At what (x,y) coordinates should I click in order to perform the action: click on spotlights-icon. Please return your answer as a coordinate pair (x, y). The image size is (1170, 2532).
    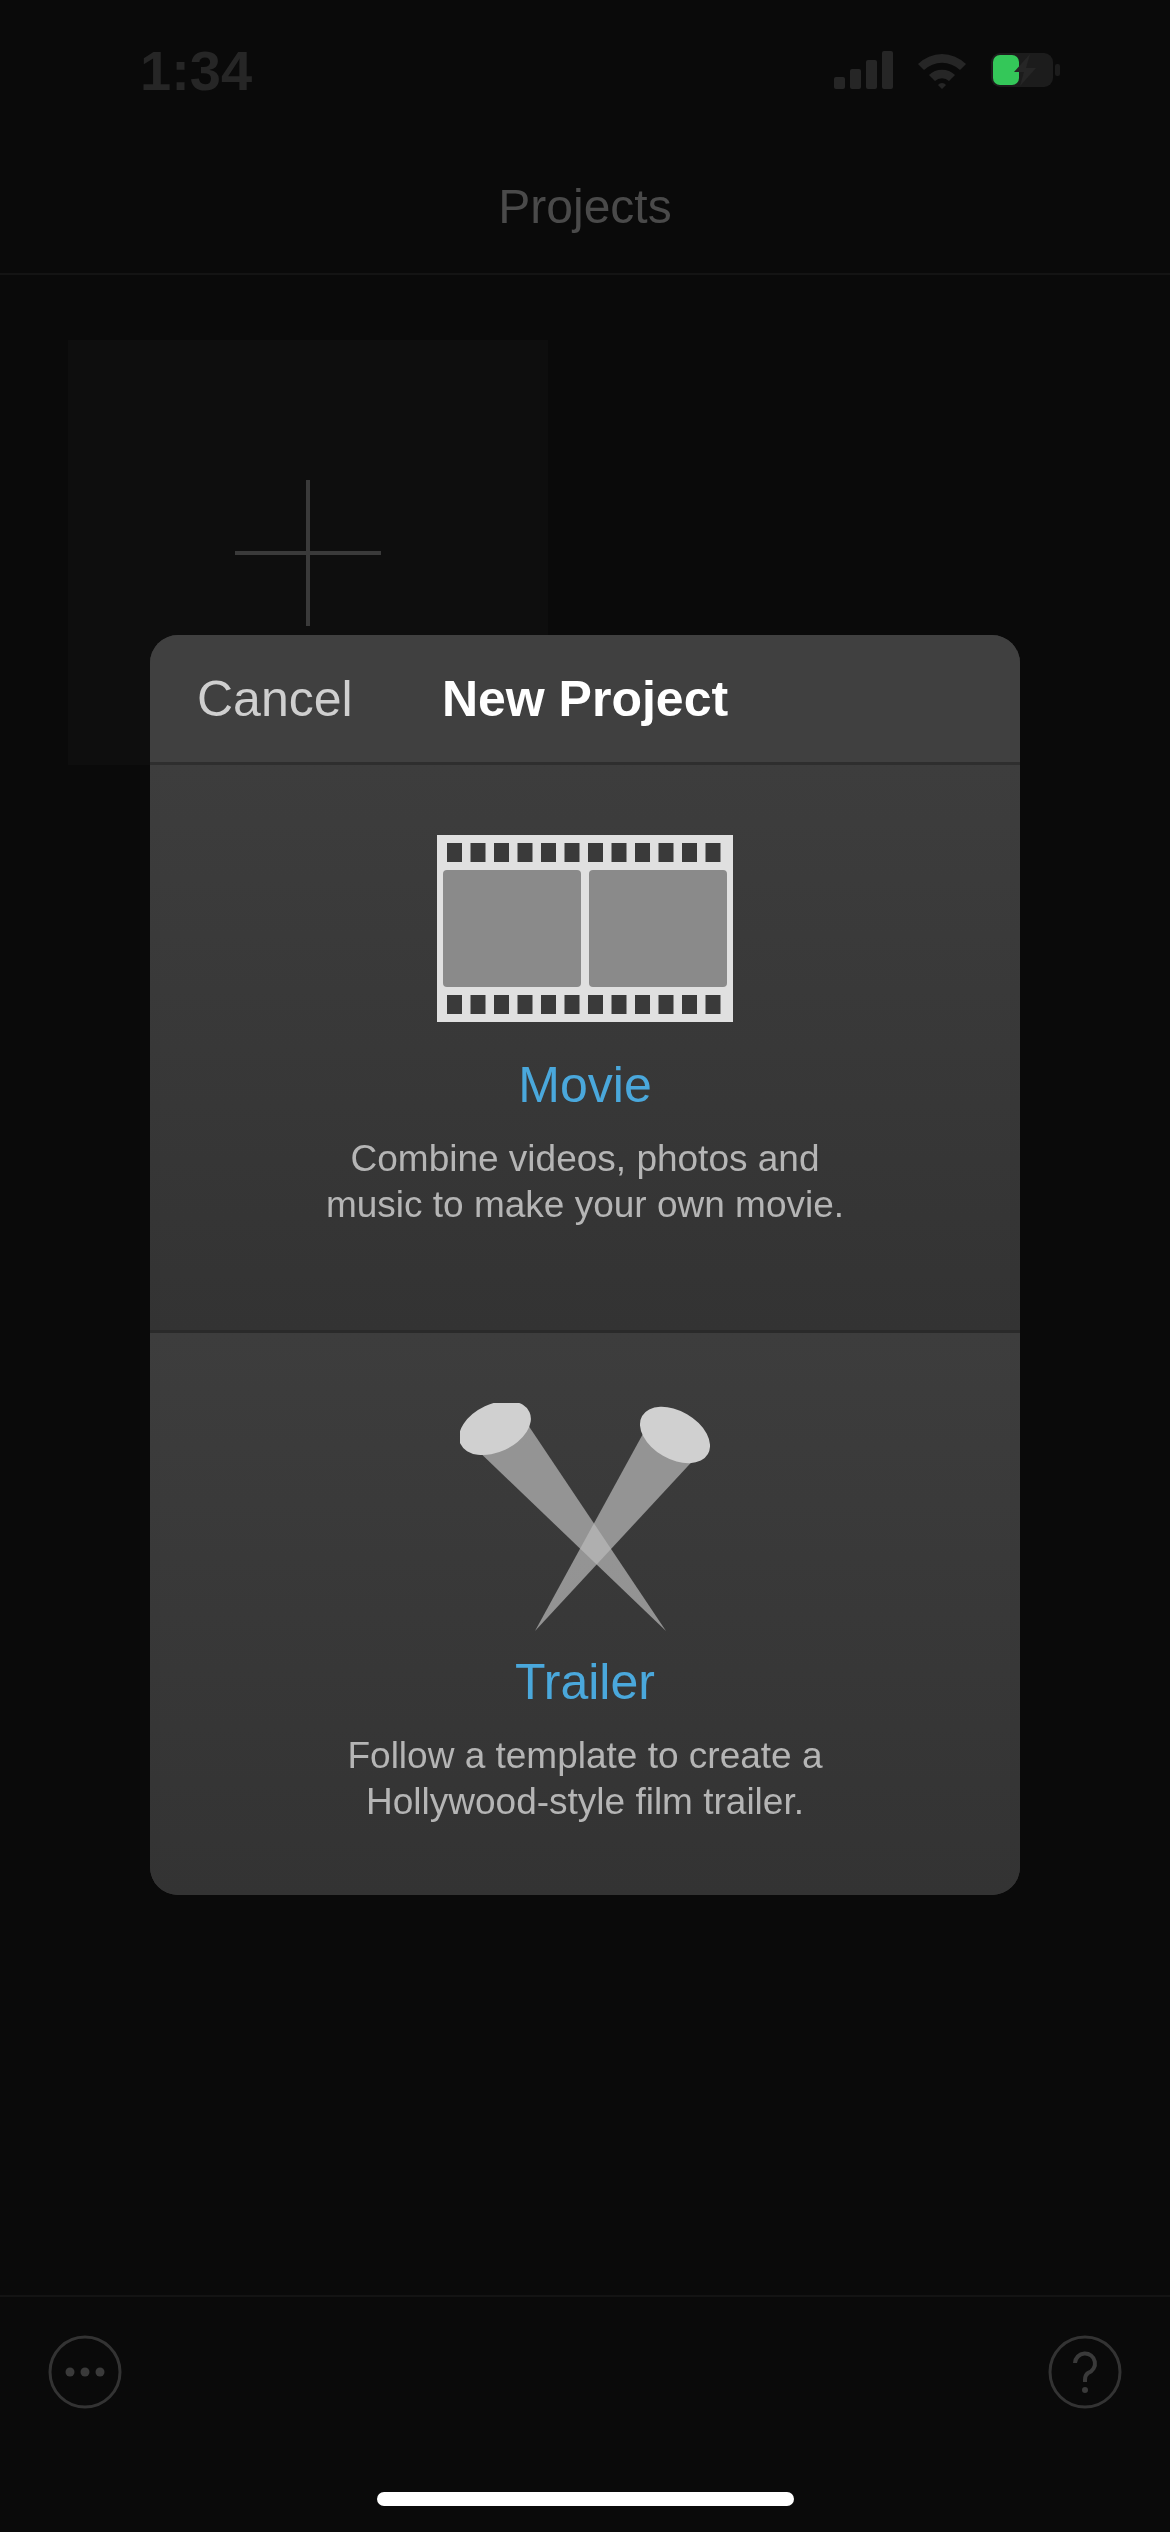
    Looking at the image, I should click on (585, 1518).